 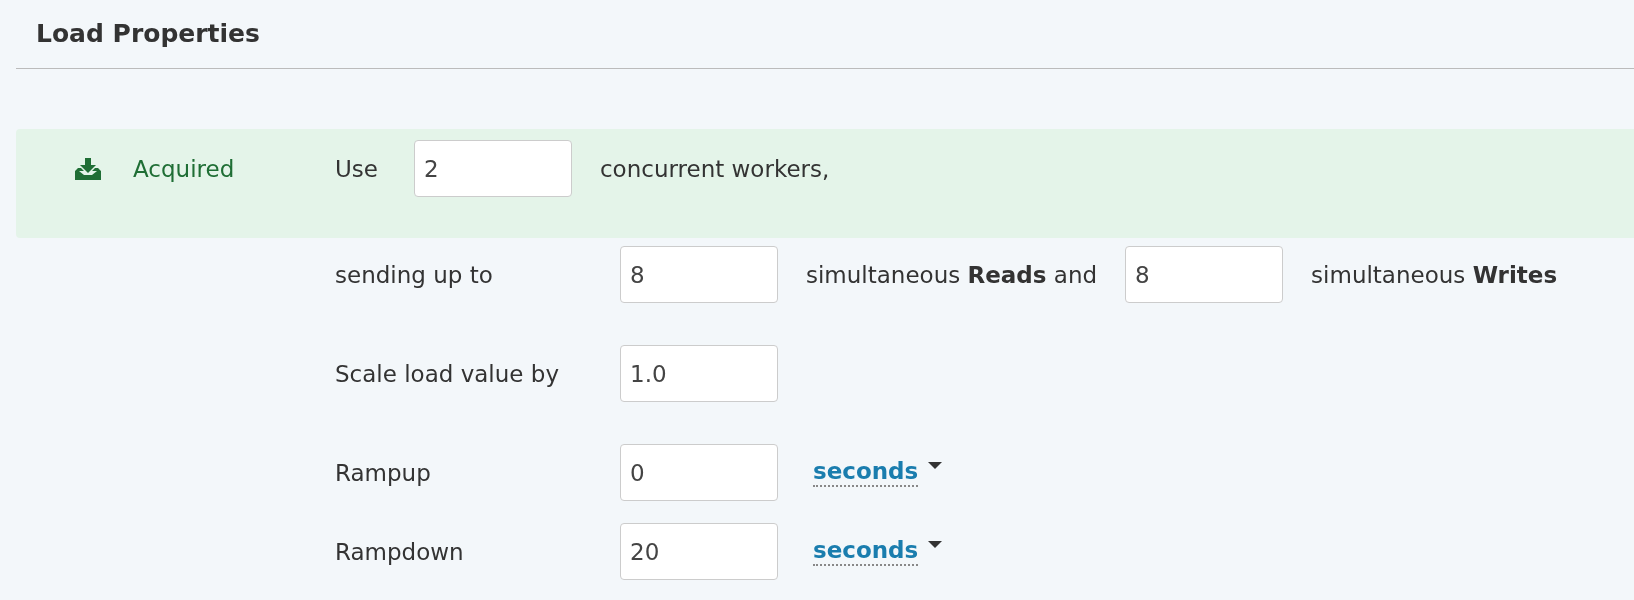 I want to click on section-title: Load Properties, so click(x=147, y=34).